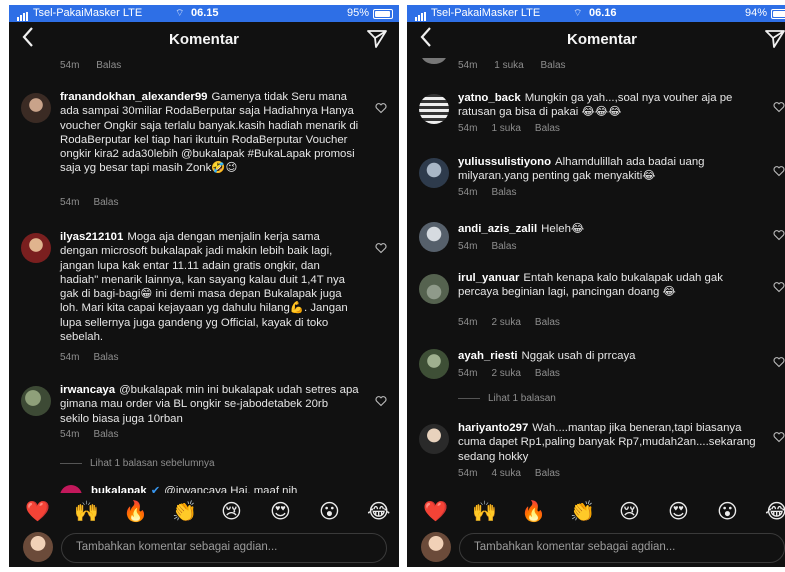 The image size is (785, 572). What do you see at coordinates (180, 13) in the screenshot?
I see `wifi-icon: ⌔` at bounding box center [180, 13].